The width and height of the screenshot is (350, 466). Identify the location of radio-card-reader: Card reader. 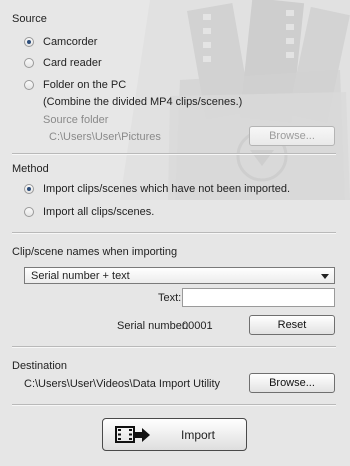
(63, 63).